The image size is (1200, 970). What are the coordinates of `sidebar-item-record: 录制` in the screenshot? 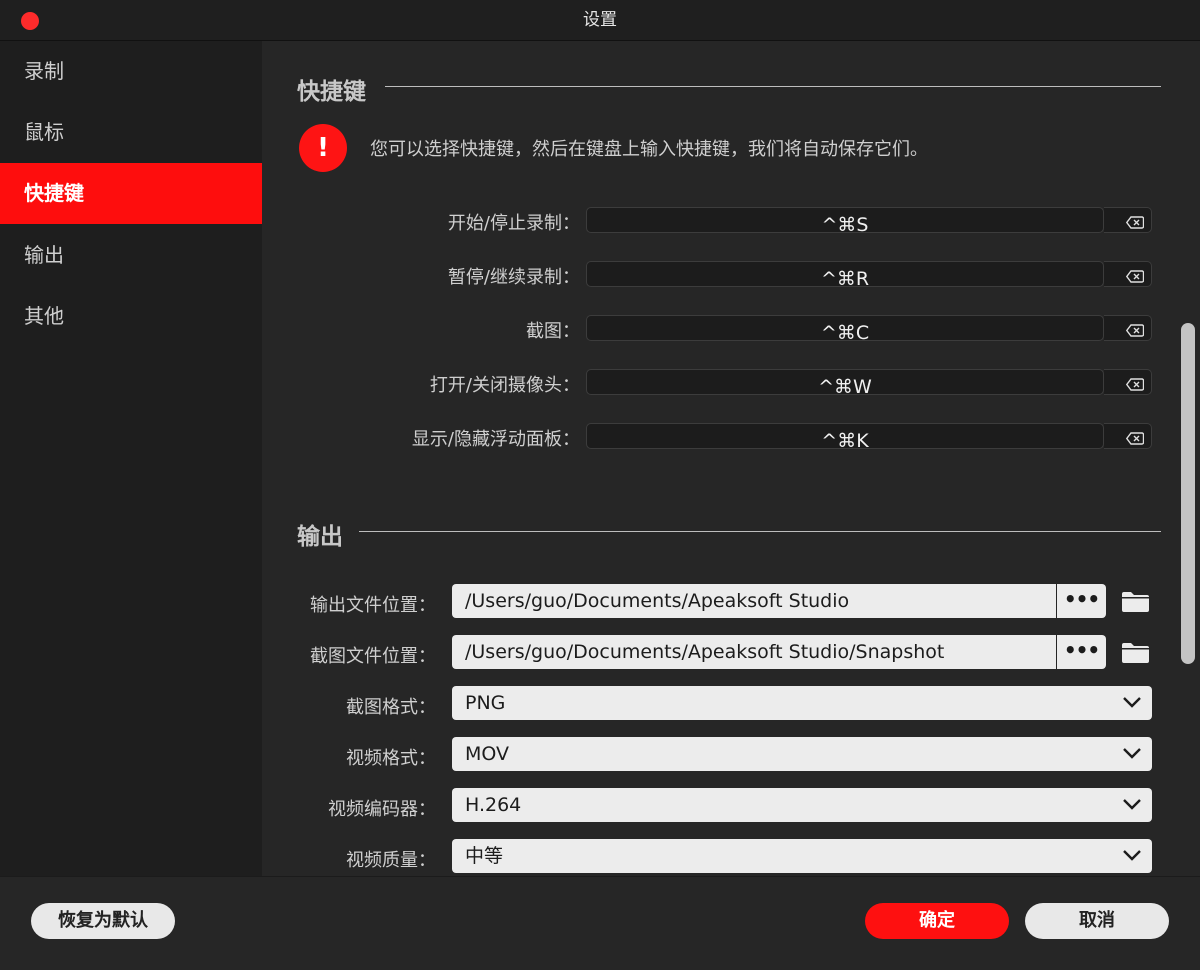 It's located at (131, 71).